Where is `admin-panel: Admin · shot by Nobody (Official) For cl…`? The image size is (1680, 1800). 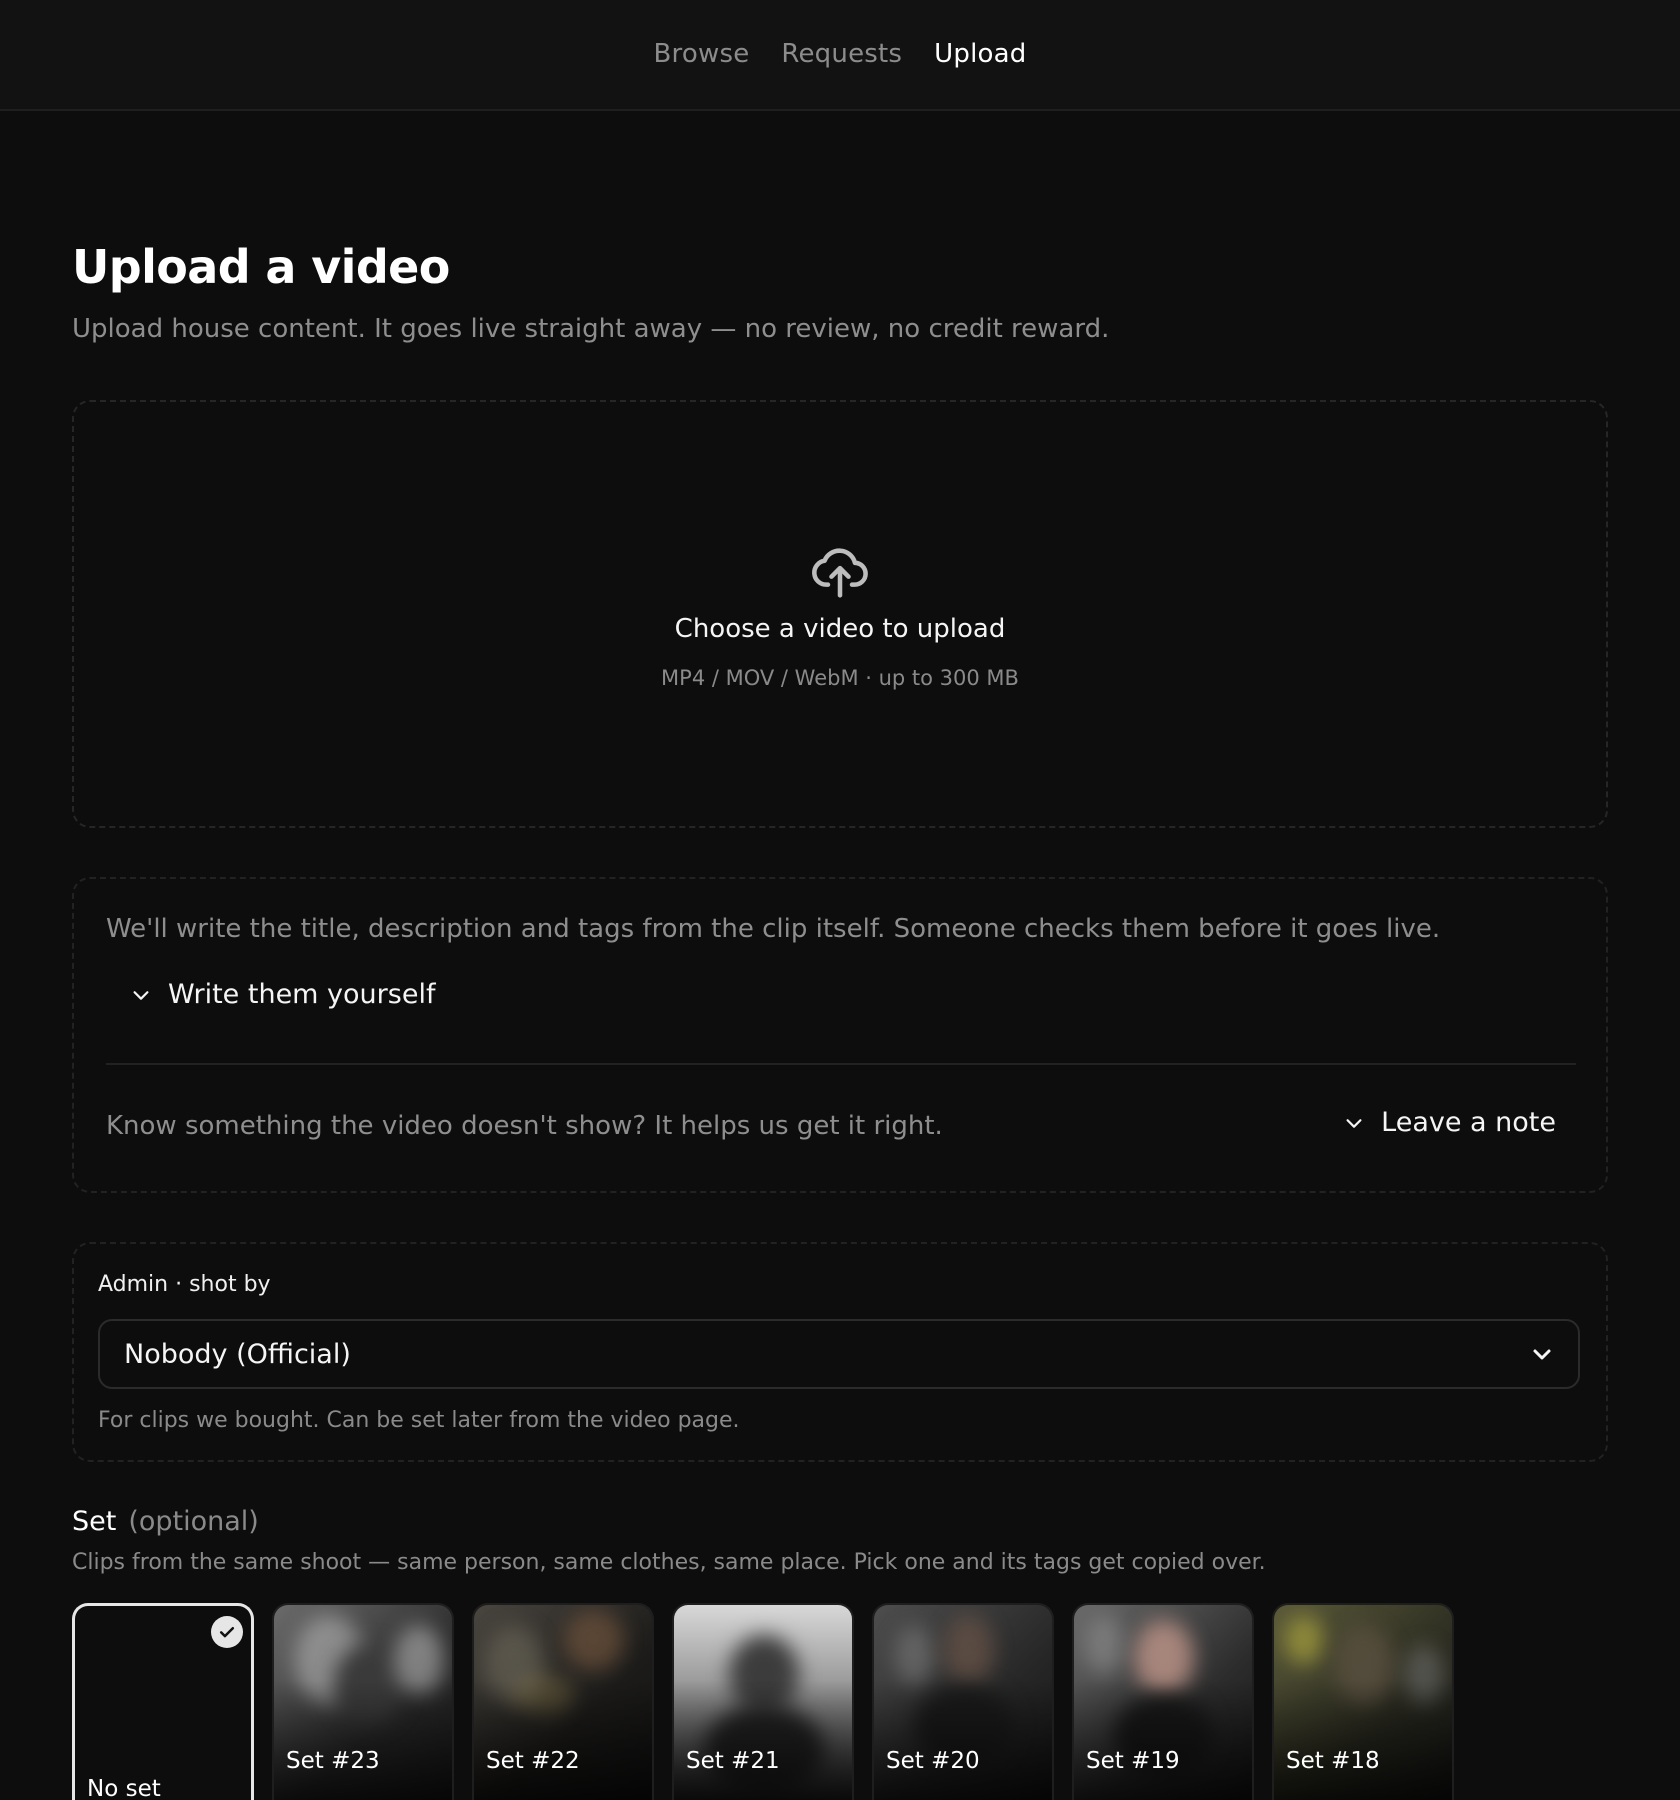
admin-panel: Admin · shot by Nobody (Official) For cl… is located at coordinates (840, 1352).